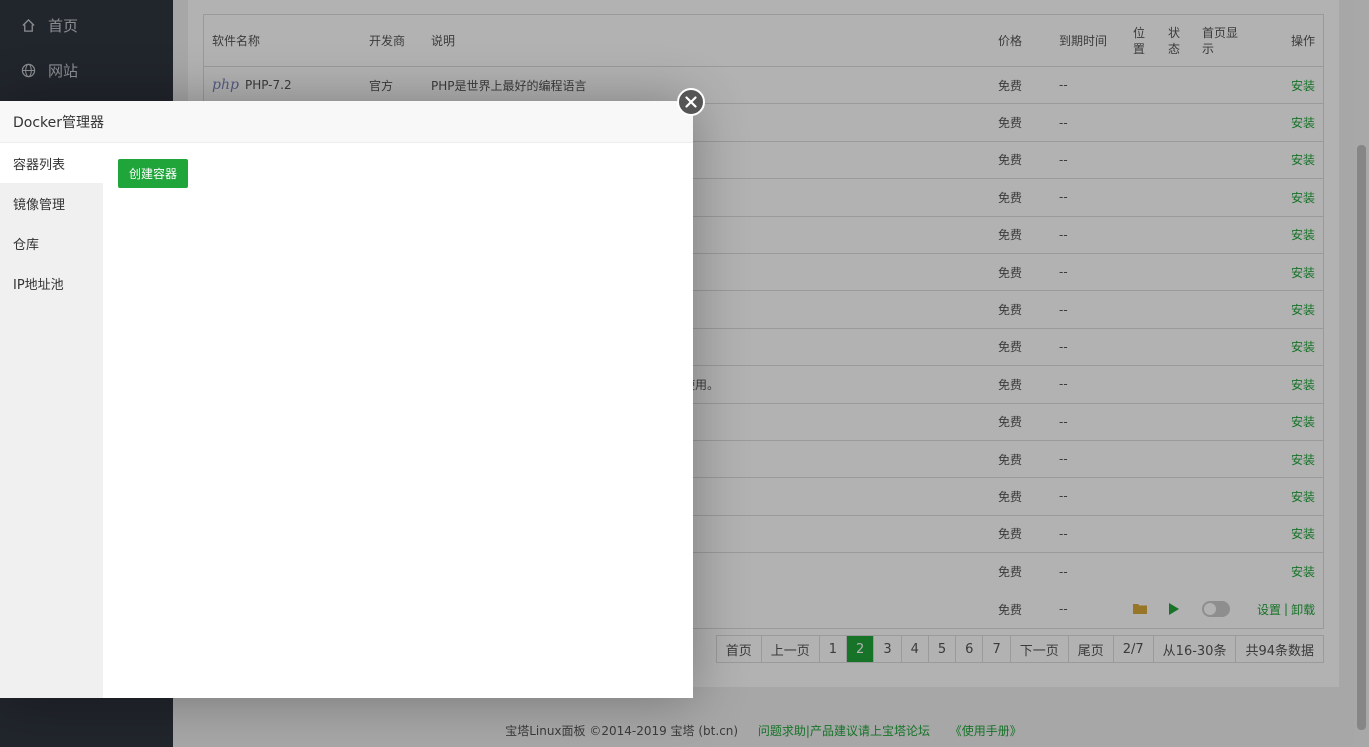 Image resolution: width=1369 pixels, height=747 pixels. Describe the element at coordinates (51, 163) in the screenshot. I see `nav-container-list: 容器列表` at that location.